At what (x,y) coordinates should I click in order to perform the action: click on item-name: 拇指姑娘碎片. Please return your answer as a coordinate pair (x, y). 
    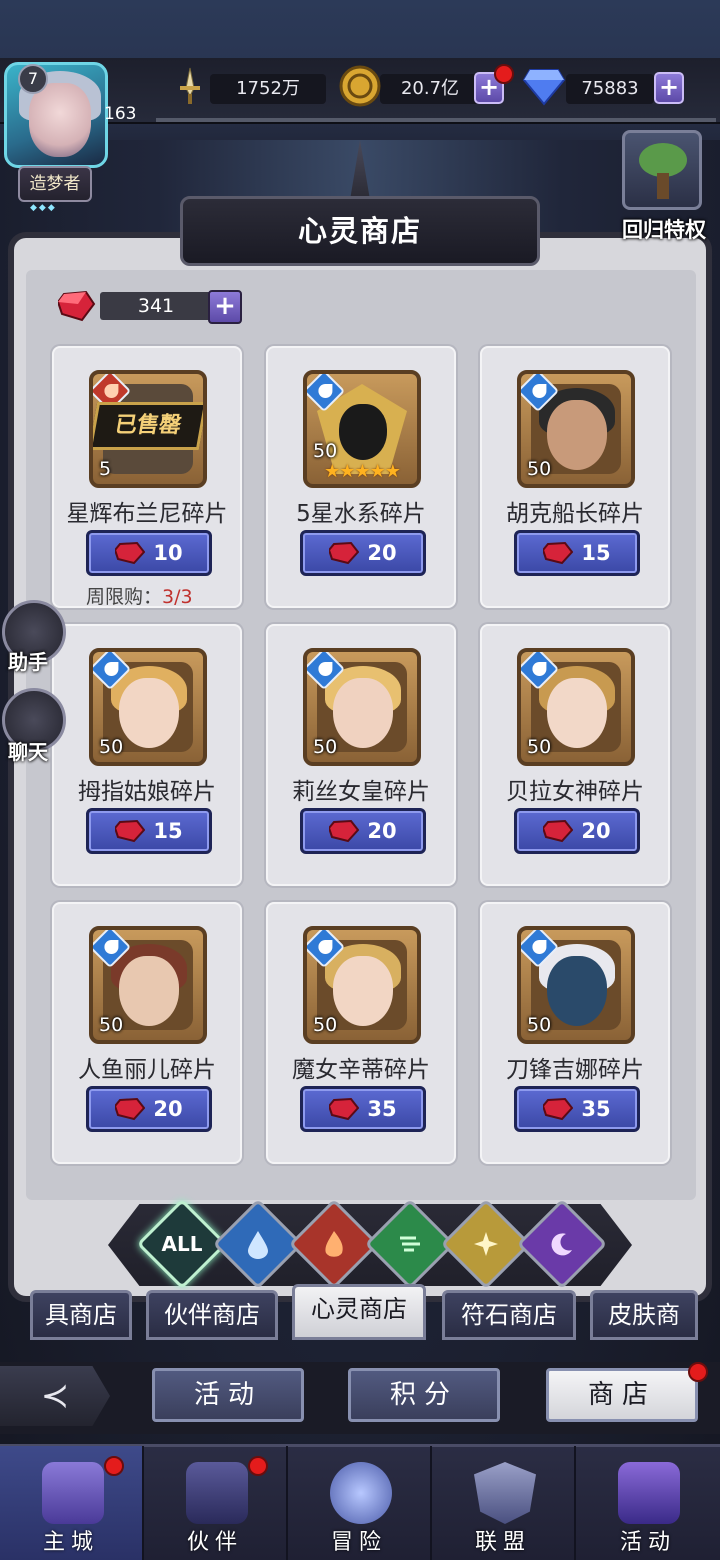
    Looking at the image, I should click on (147, 792).